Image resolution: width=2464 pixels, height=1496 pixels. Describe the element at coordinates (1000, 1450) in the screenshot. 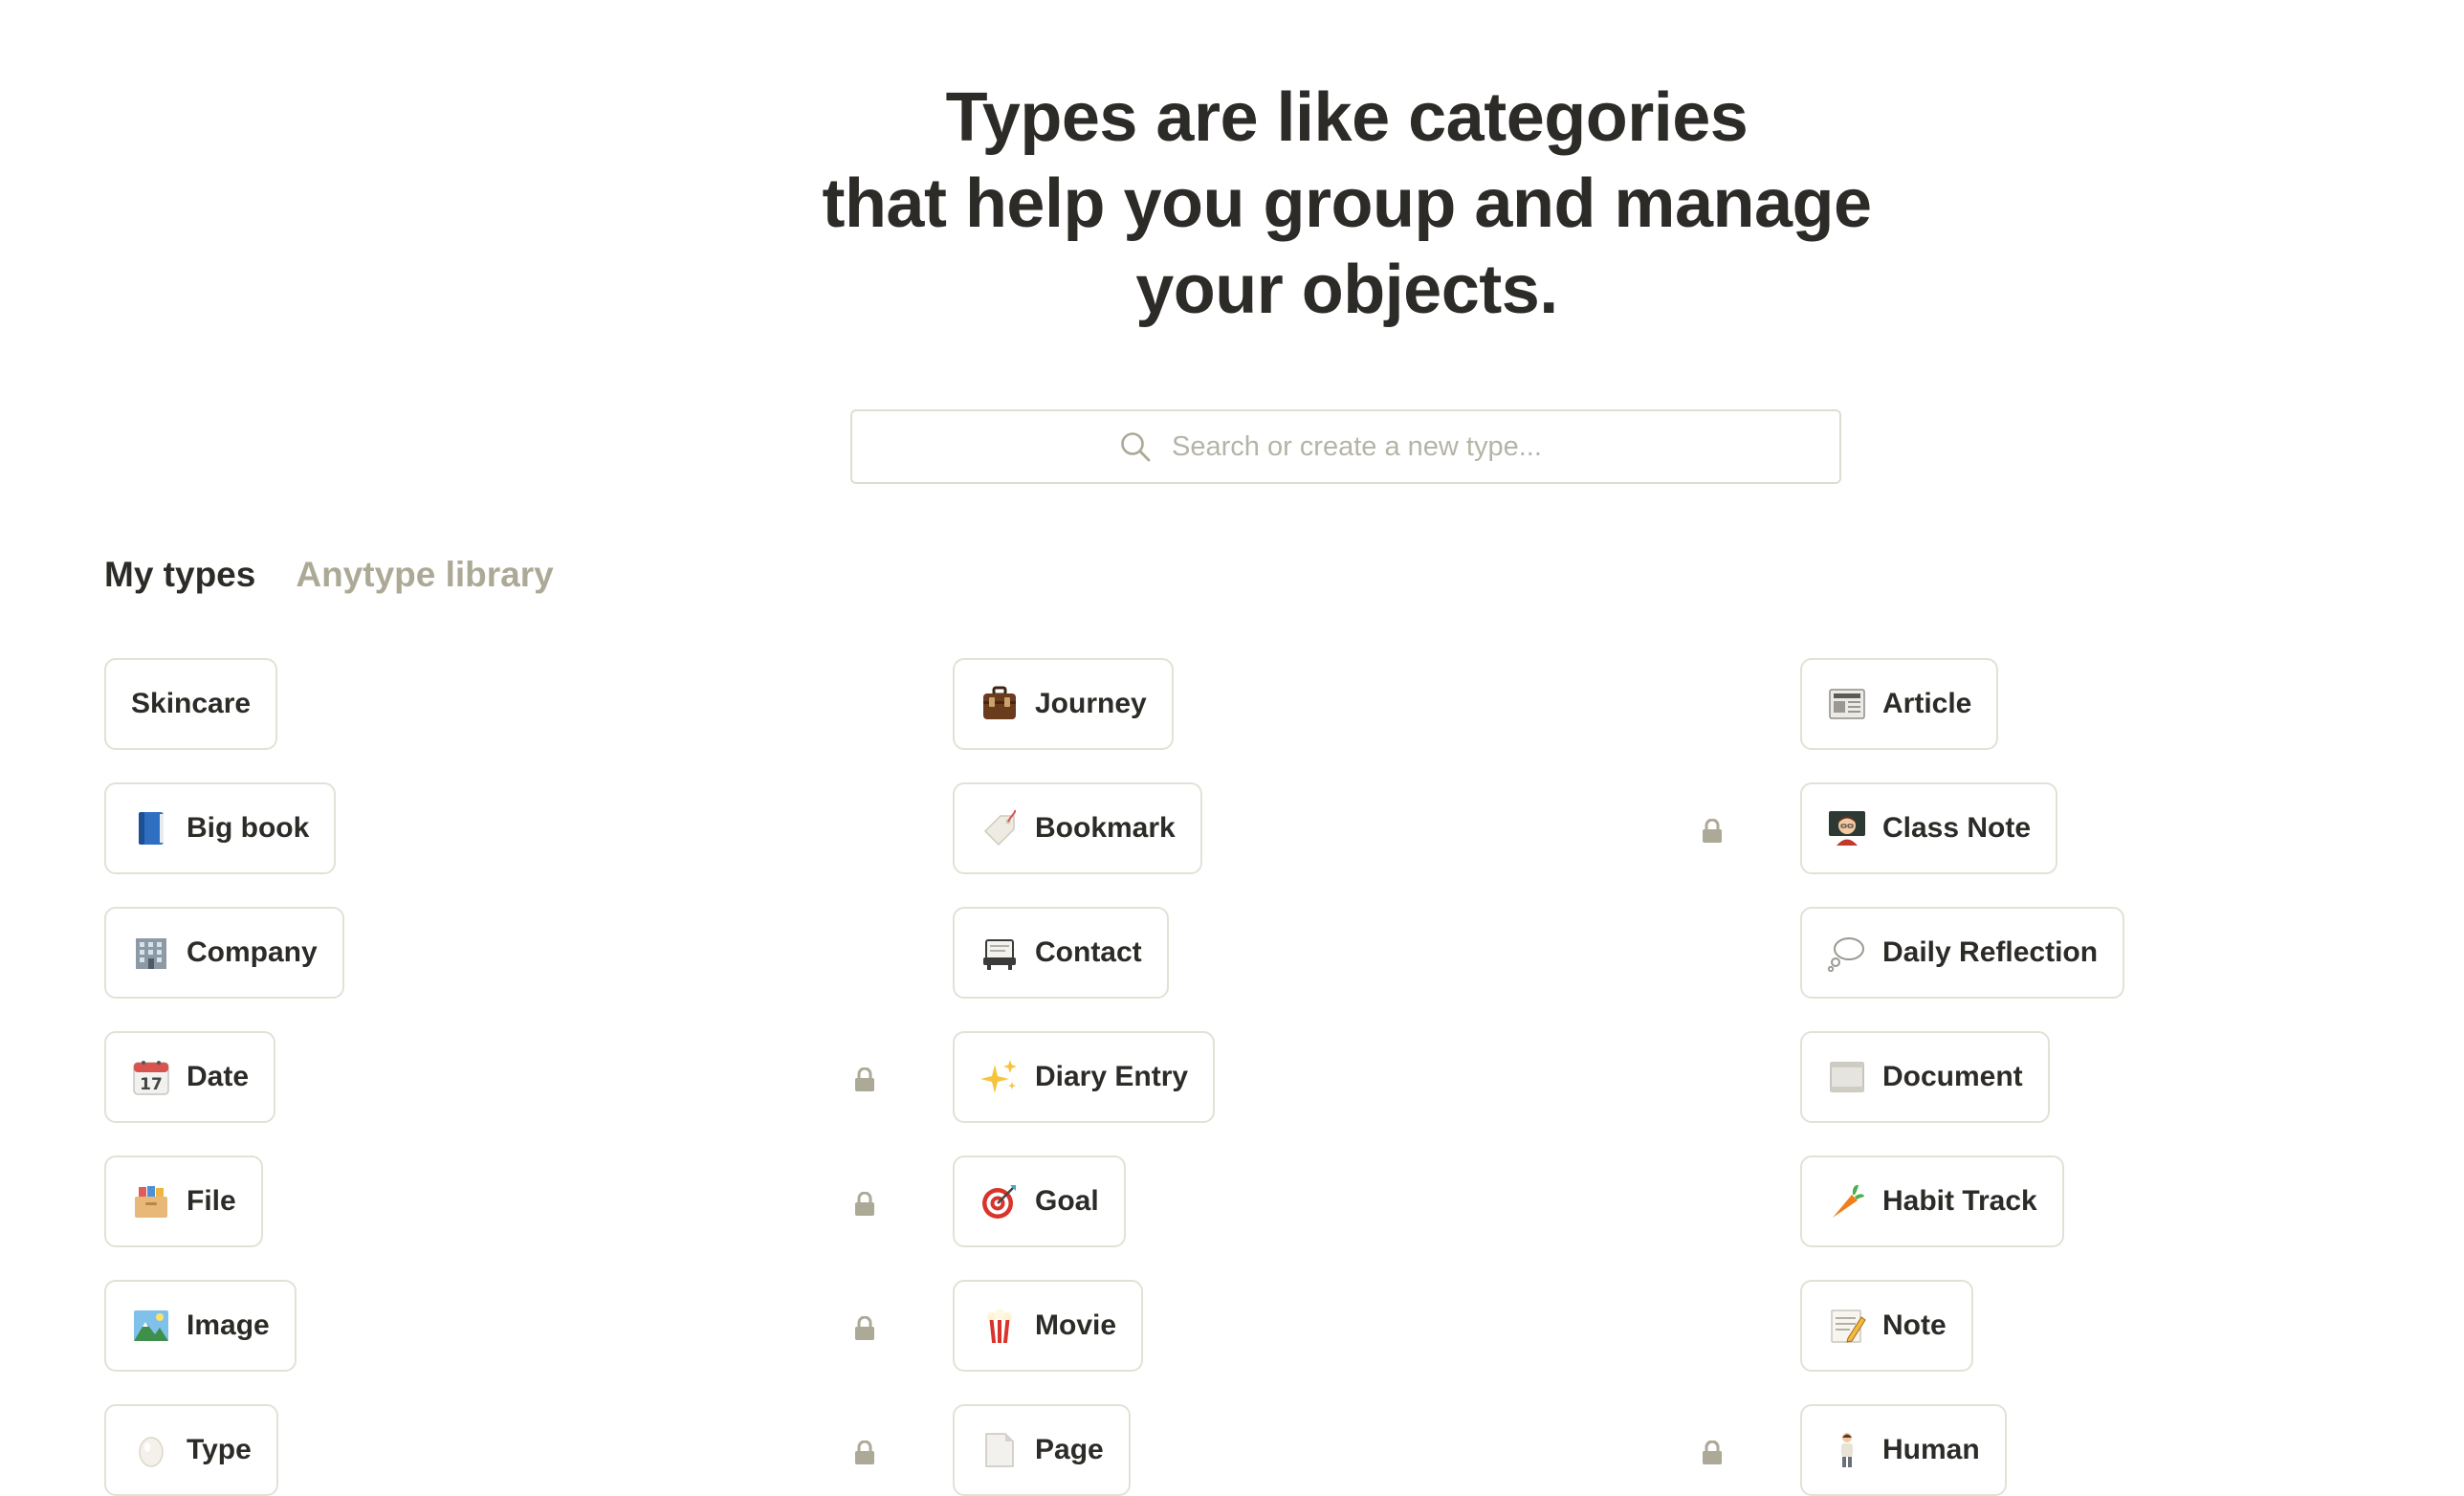

I see `page-icon` at that location.